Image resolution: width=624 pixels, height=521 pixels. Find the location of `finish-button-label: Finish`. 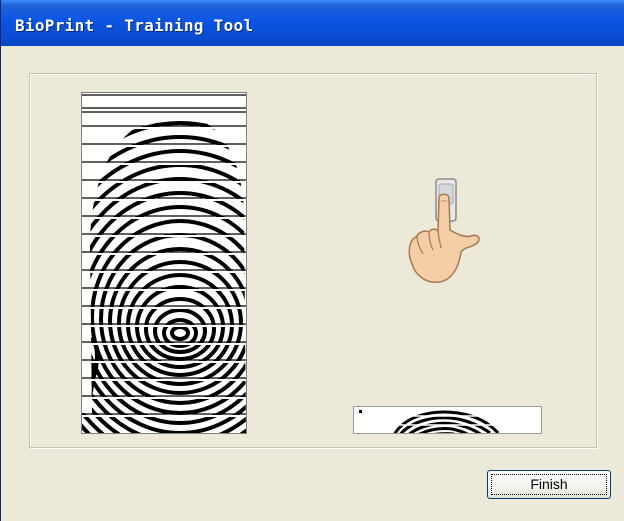

finish-button-label: Finish is located at coordinates (549, 484).